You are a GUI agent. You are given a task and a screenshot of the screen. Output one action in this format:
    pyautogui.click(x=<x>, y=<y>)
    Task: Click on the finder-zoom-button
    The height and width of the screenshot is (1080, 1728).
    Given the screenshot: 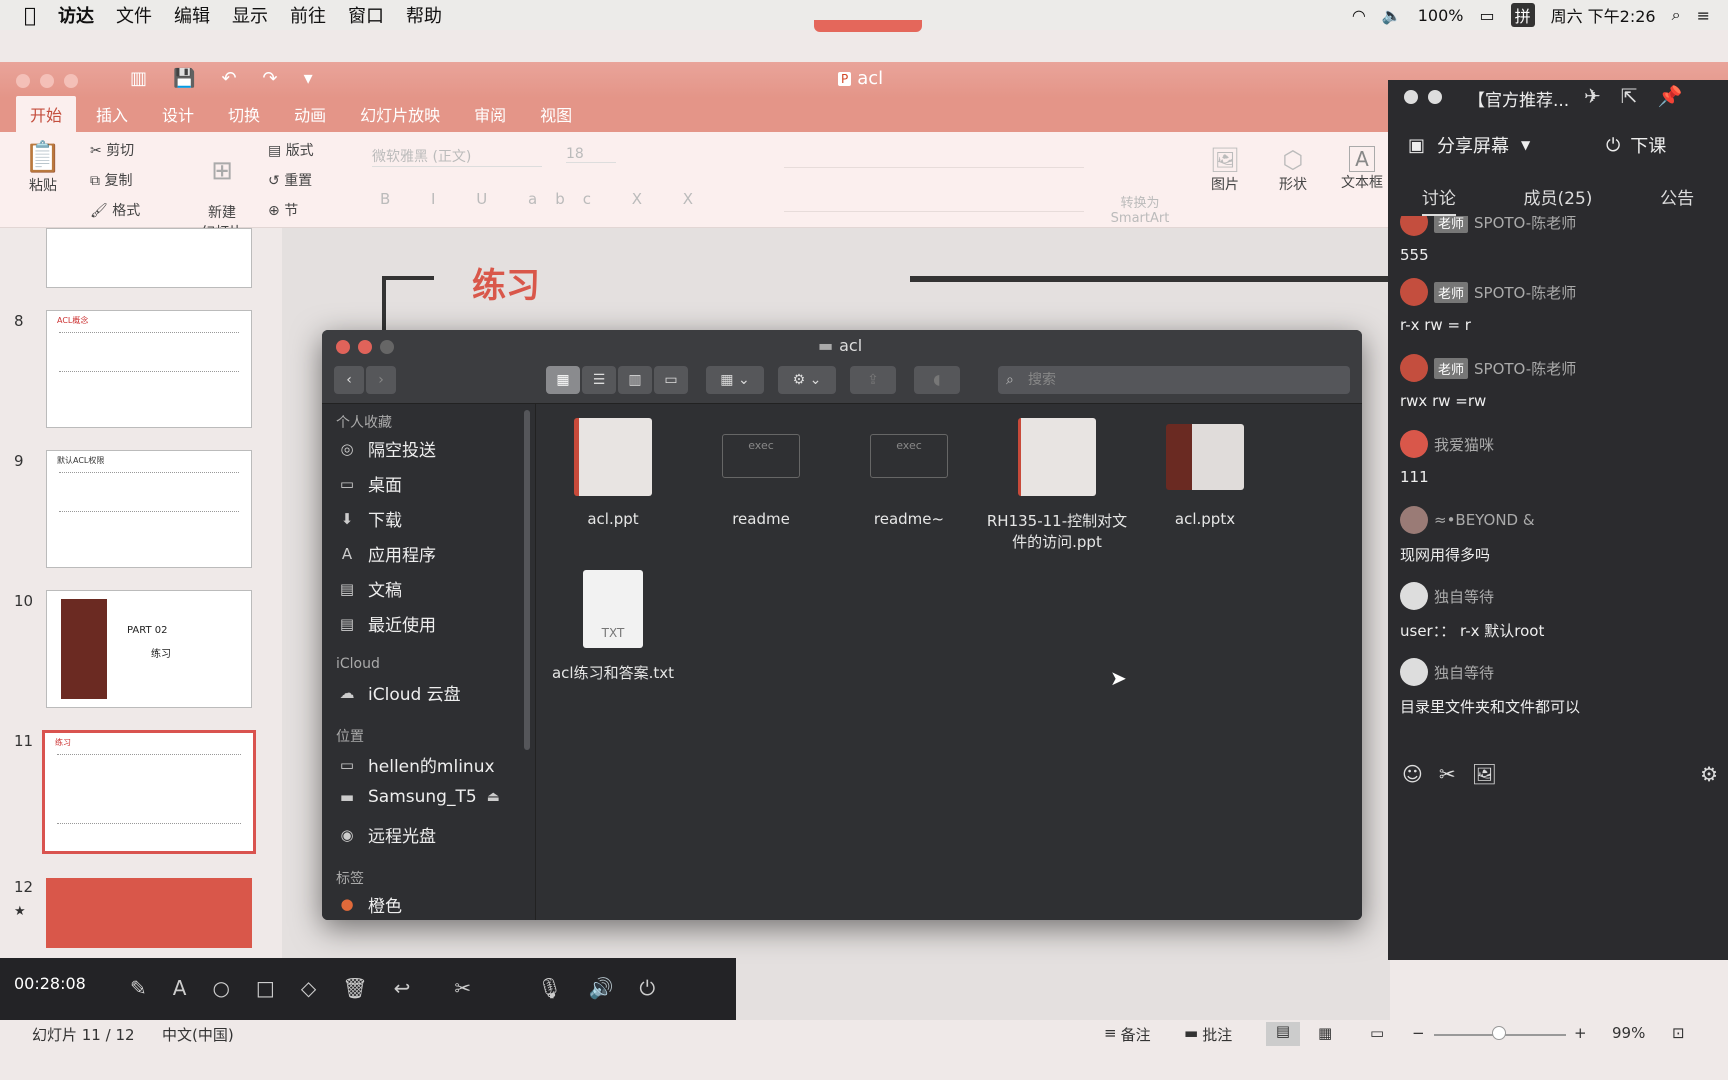 What is the action you would take?
    pyautogui.click(x=387, y=347)
    